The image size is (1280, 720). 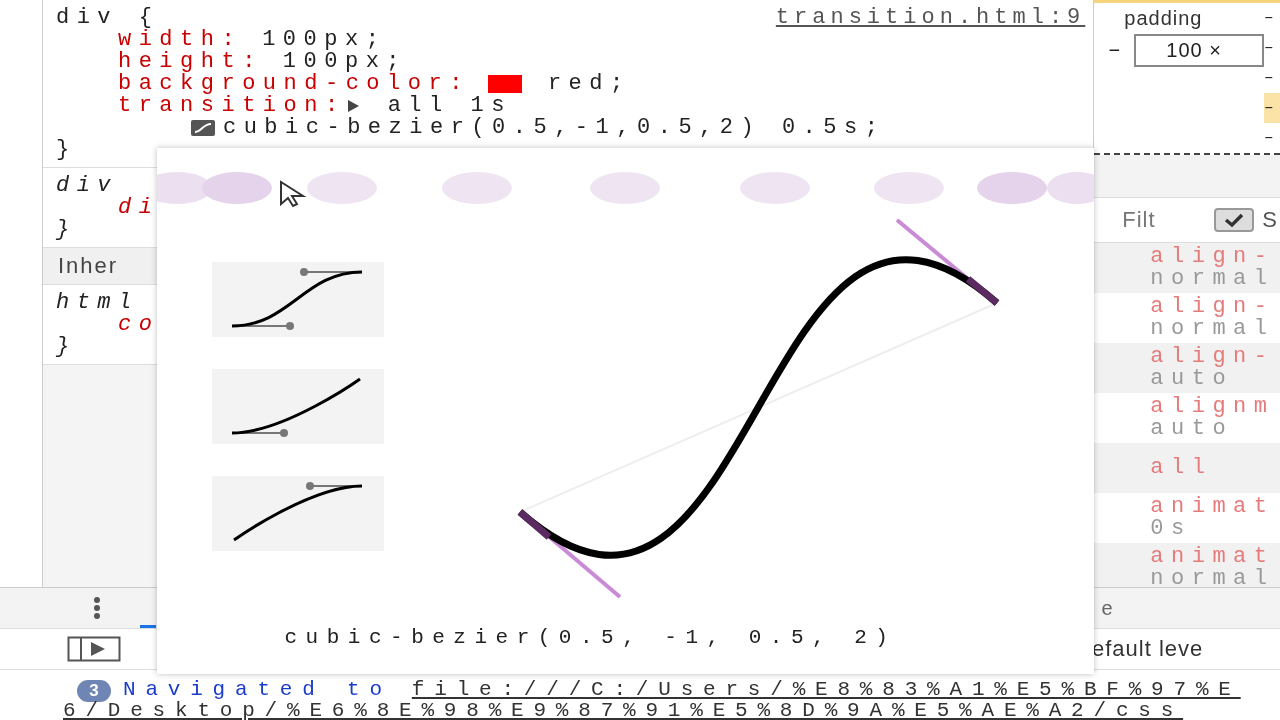 What do you see at coordinates (826, 690) in the screenshot?
I see `file-link: file:///C:/Users/%E8%83%A1%E5%BF%97%E` at bounding box center [826, 690].